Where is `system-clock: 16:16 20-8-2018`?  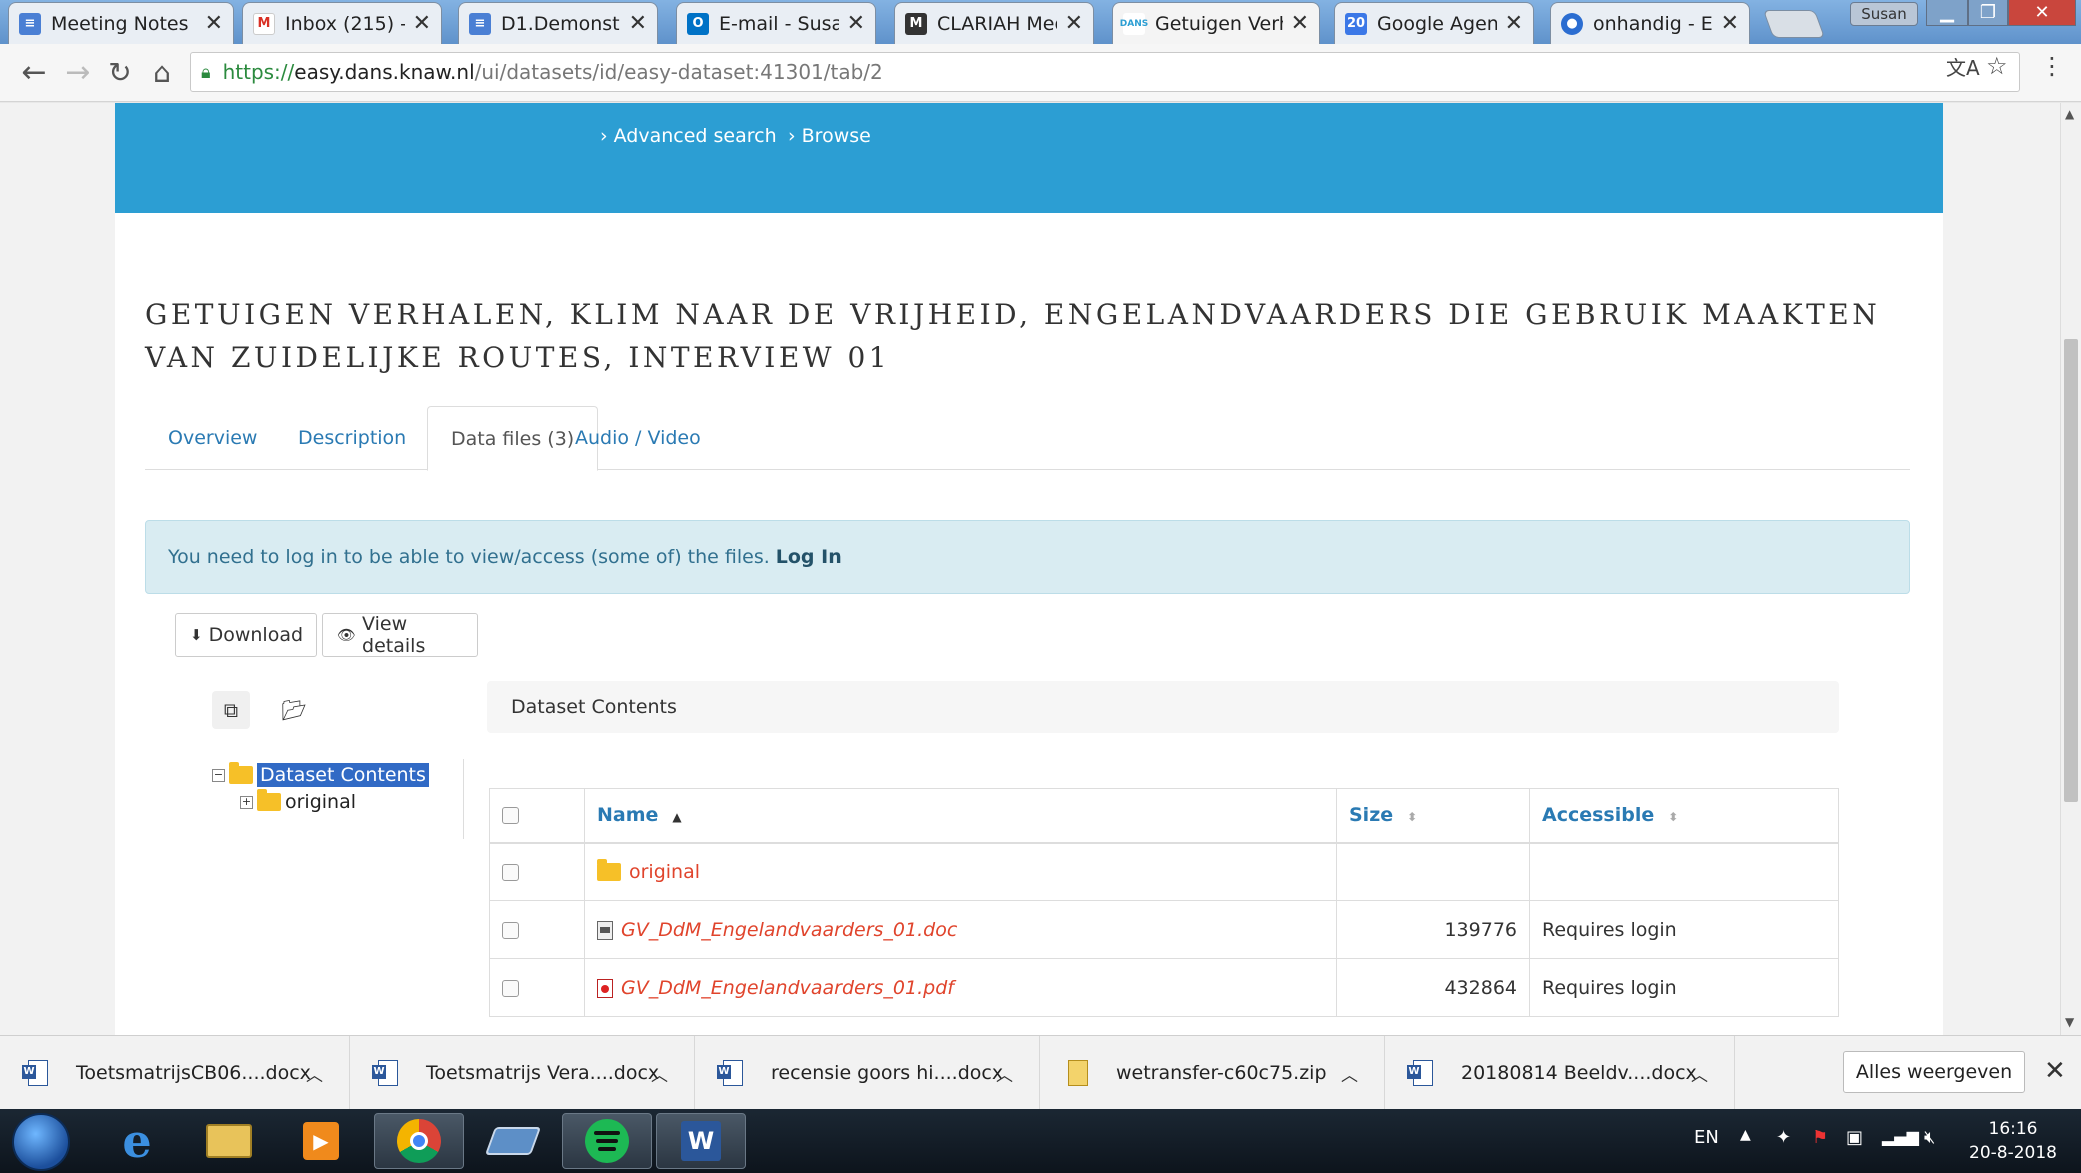
system-clock: 16:16 20-8-2018 is located at coordinates (2013, 1141).